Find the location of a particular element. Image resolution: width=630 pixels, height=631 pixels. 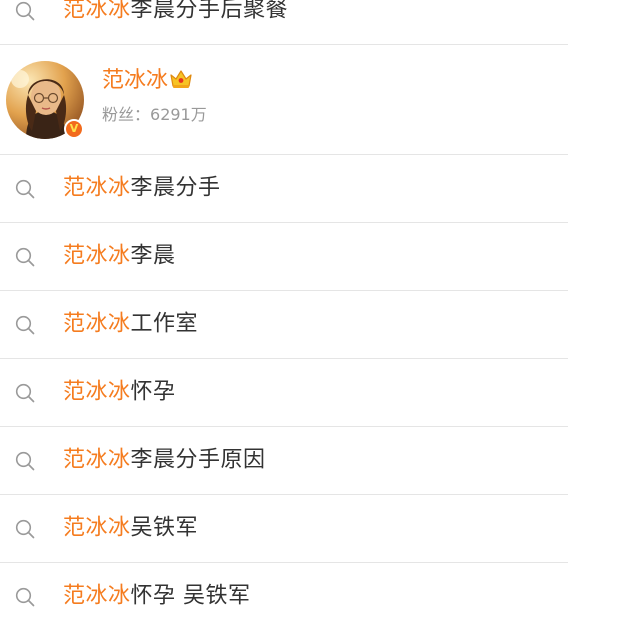

suggestion-row: 范冰冰李晨分手后聚餐 is located at coordinates (284, 22).